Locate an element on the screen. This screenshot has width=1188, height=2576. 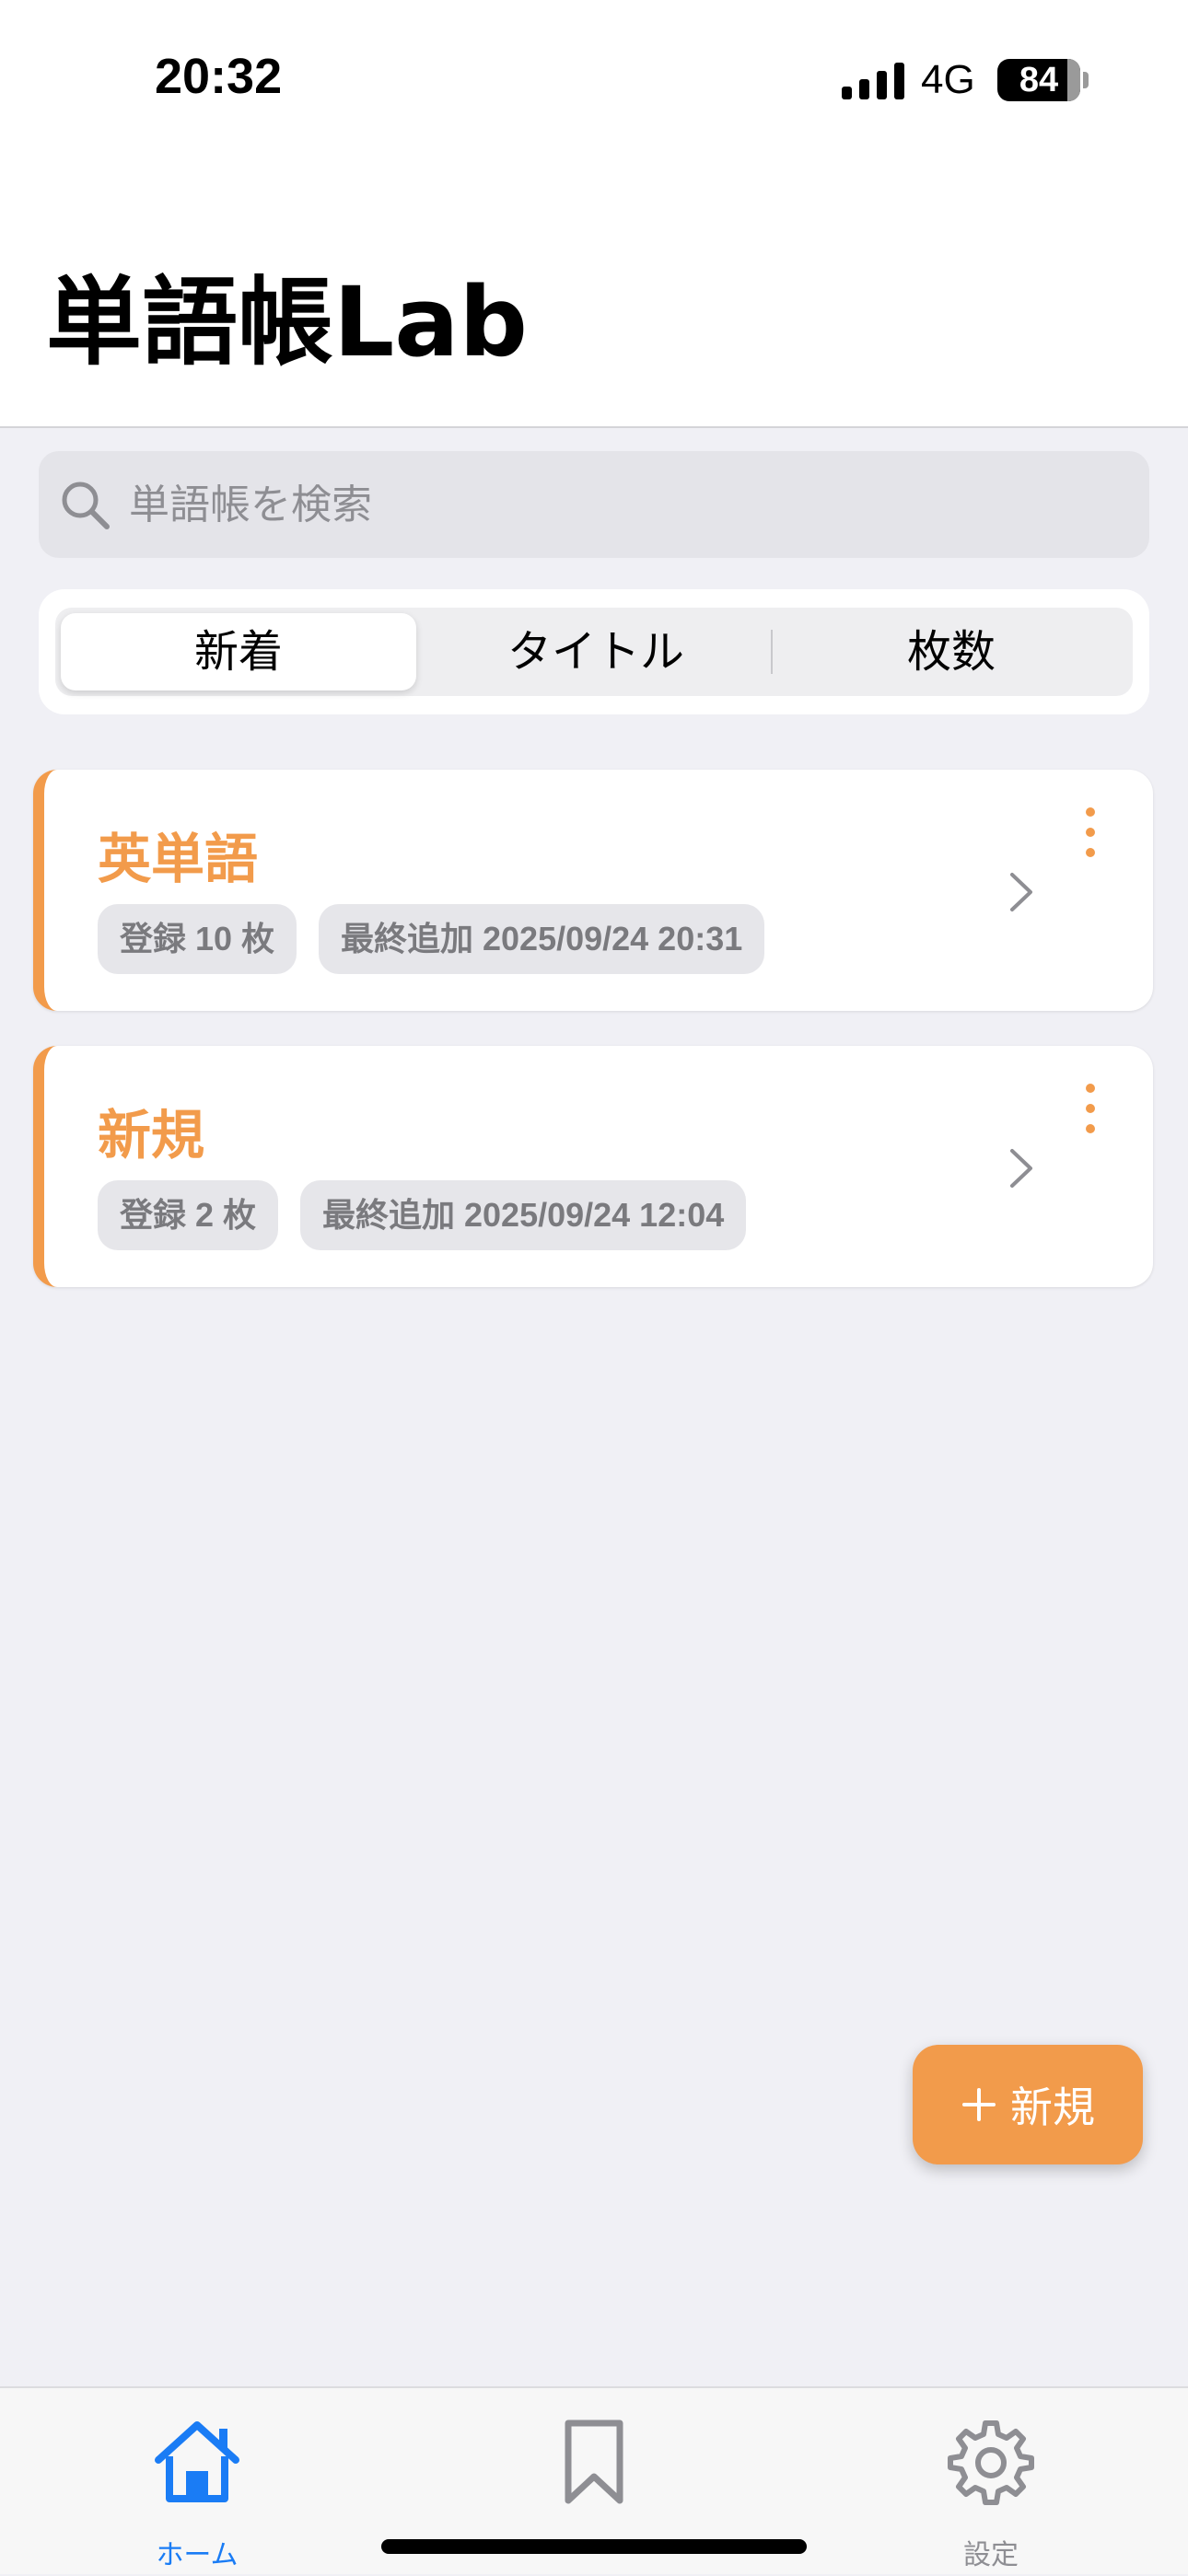
deck-card: 新規 登録 2 枚 最終追加 2025/09/24 12:04 is located at coordinates (593, 1166).